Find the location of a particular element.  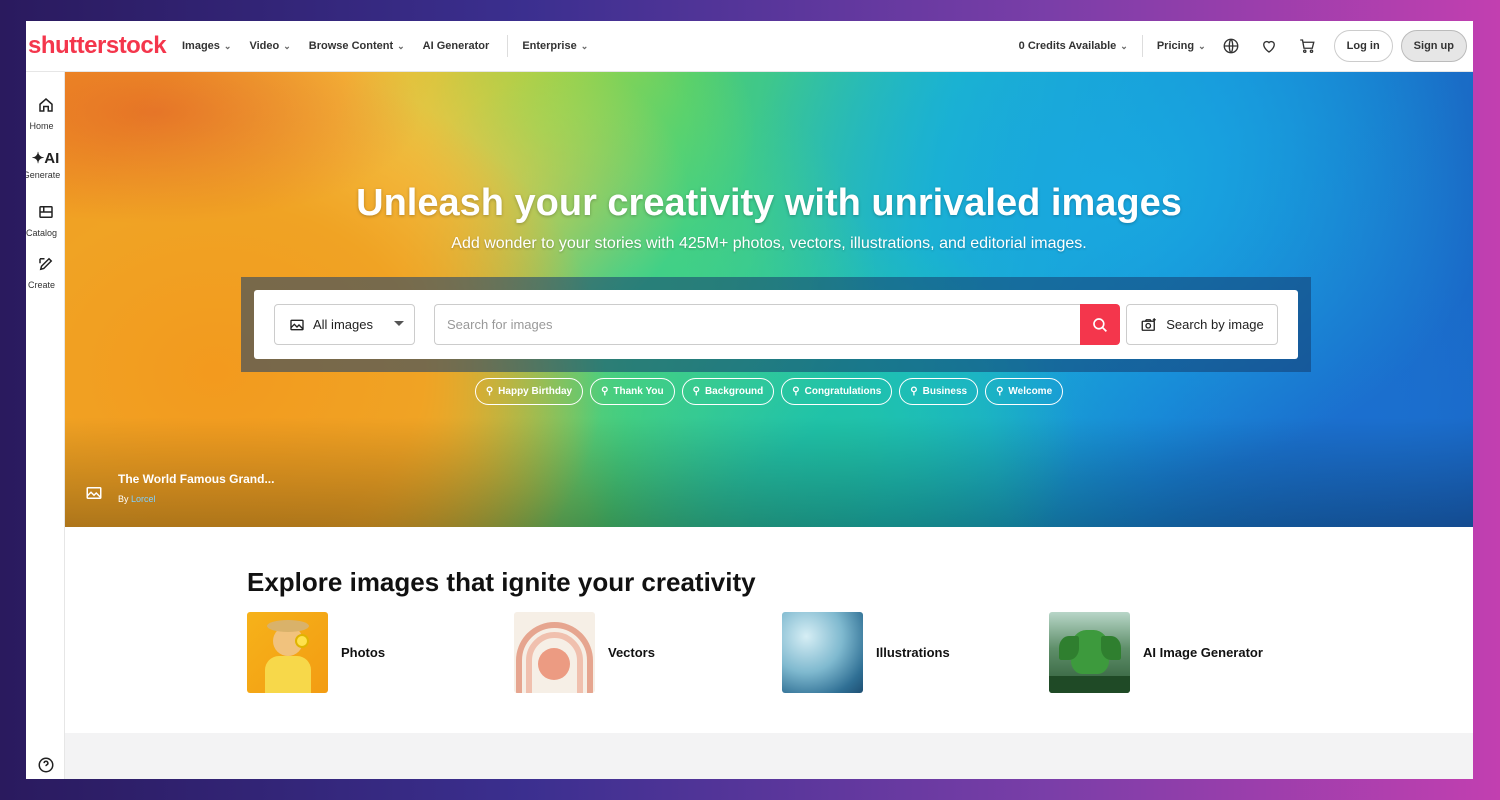

next-section-band is located at coordinates (769, 756).